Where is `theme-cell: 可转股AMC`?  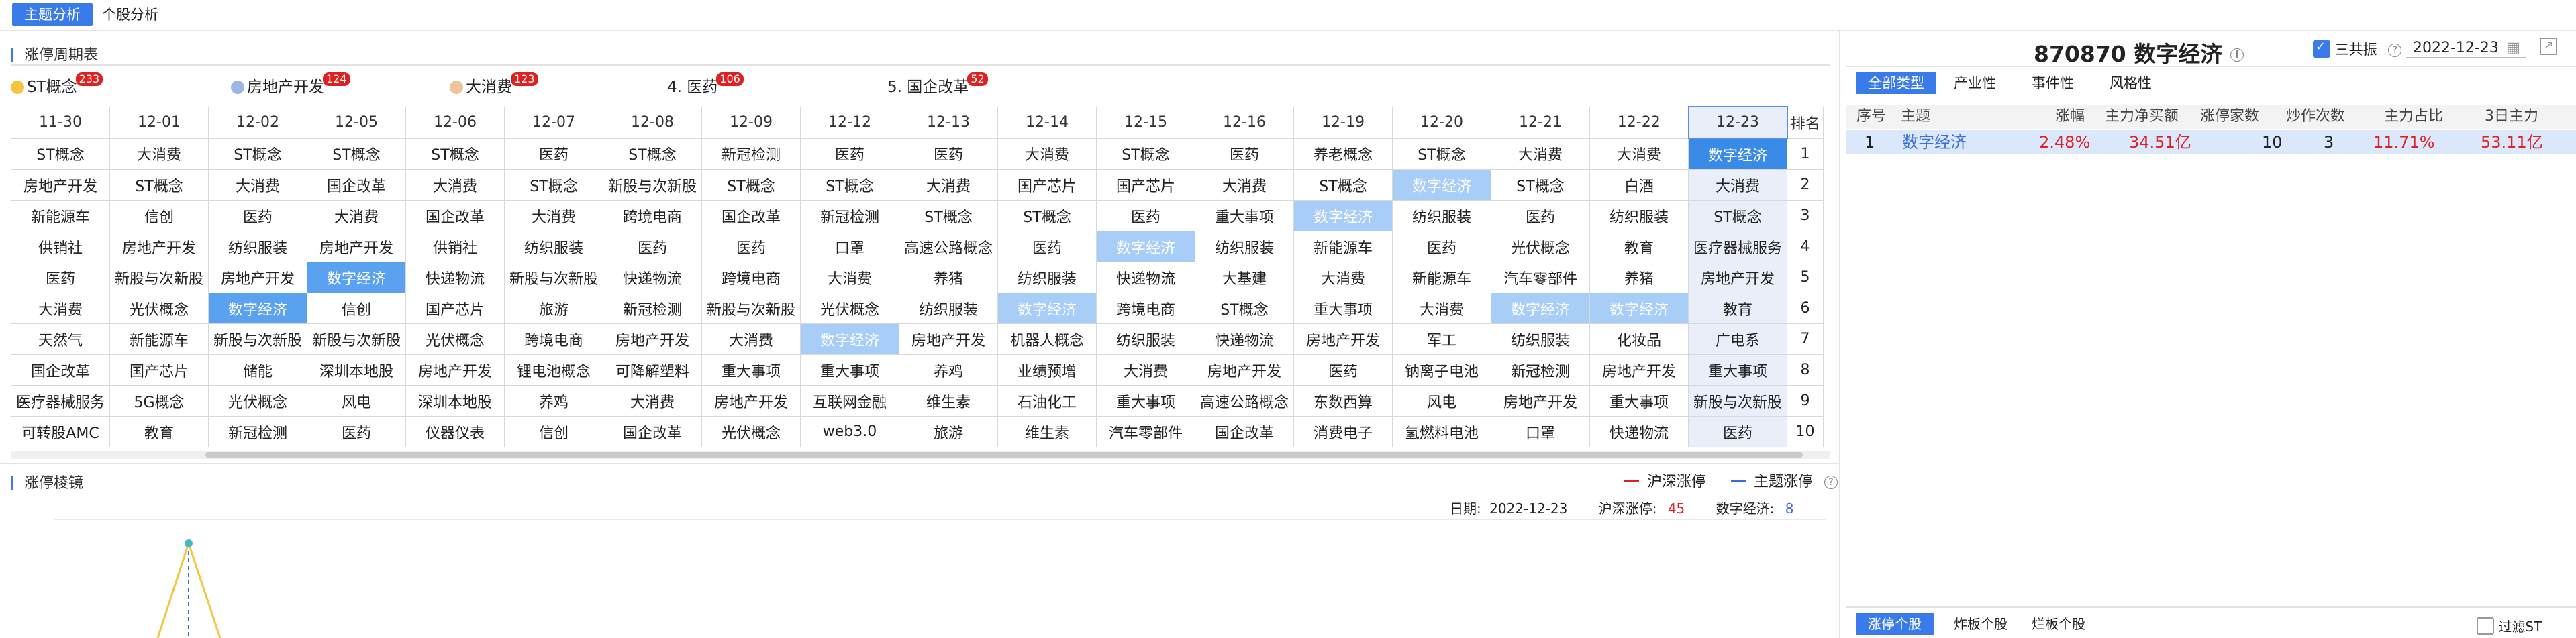
theme-cell: 可转股AMC is located at coordinates (60, 432).